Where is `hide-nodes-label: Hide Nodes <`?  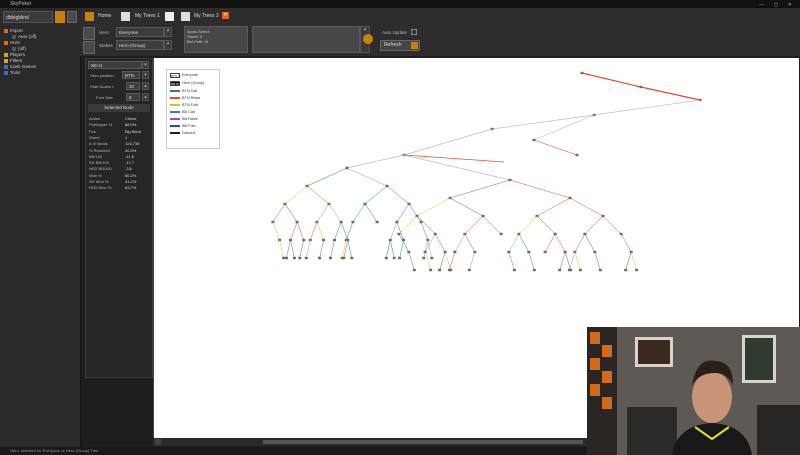 hide-nodes-label: Hide Nodes < is located at coordinates (102, 86).